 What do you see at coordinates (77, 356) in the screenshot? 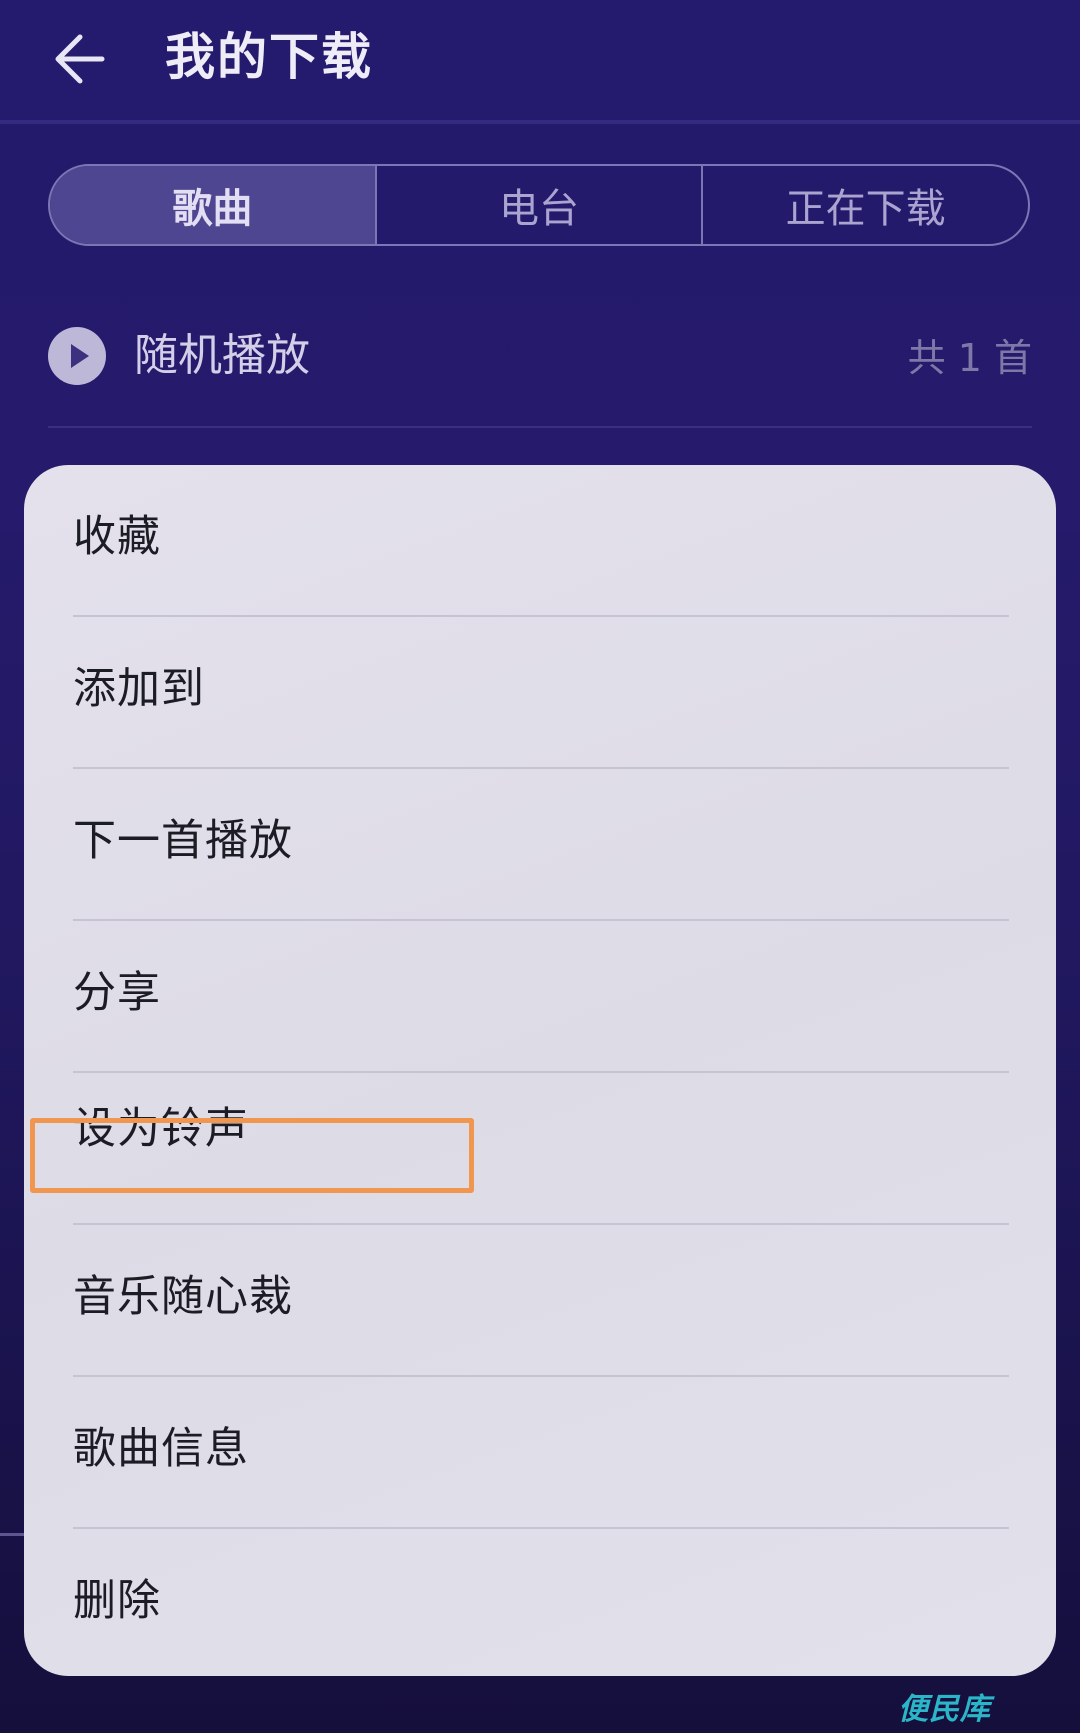
I see `play-icon` at bounding box center [77, 356].